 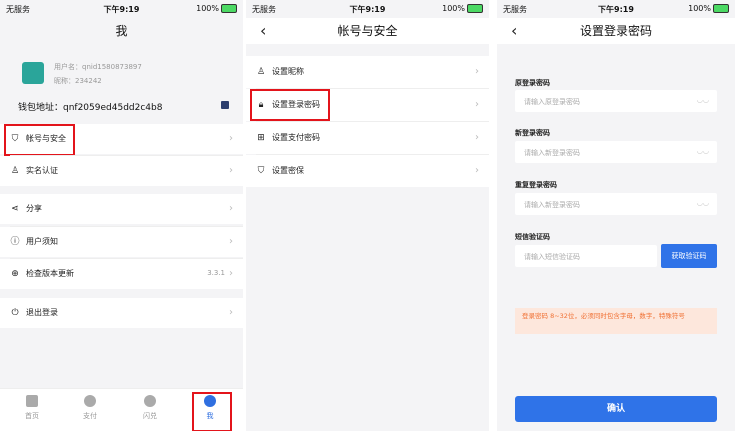 I want to click on menu-item-set-nickname: ♙ 设置昵称 ›, so click(x=367, y=72).